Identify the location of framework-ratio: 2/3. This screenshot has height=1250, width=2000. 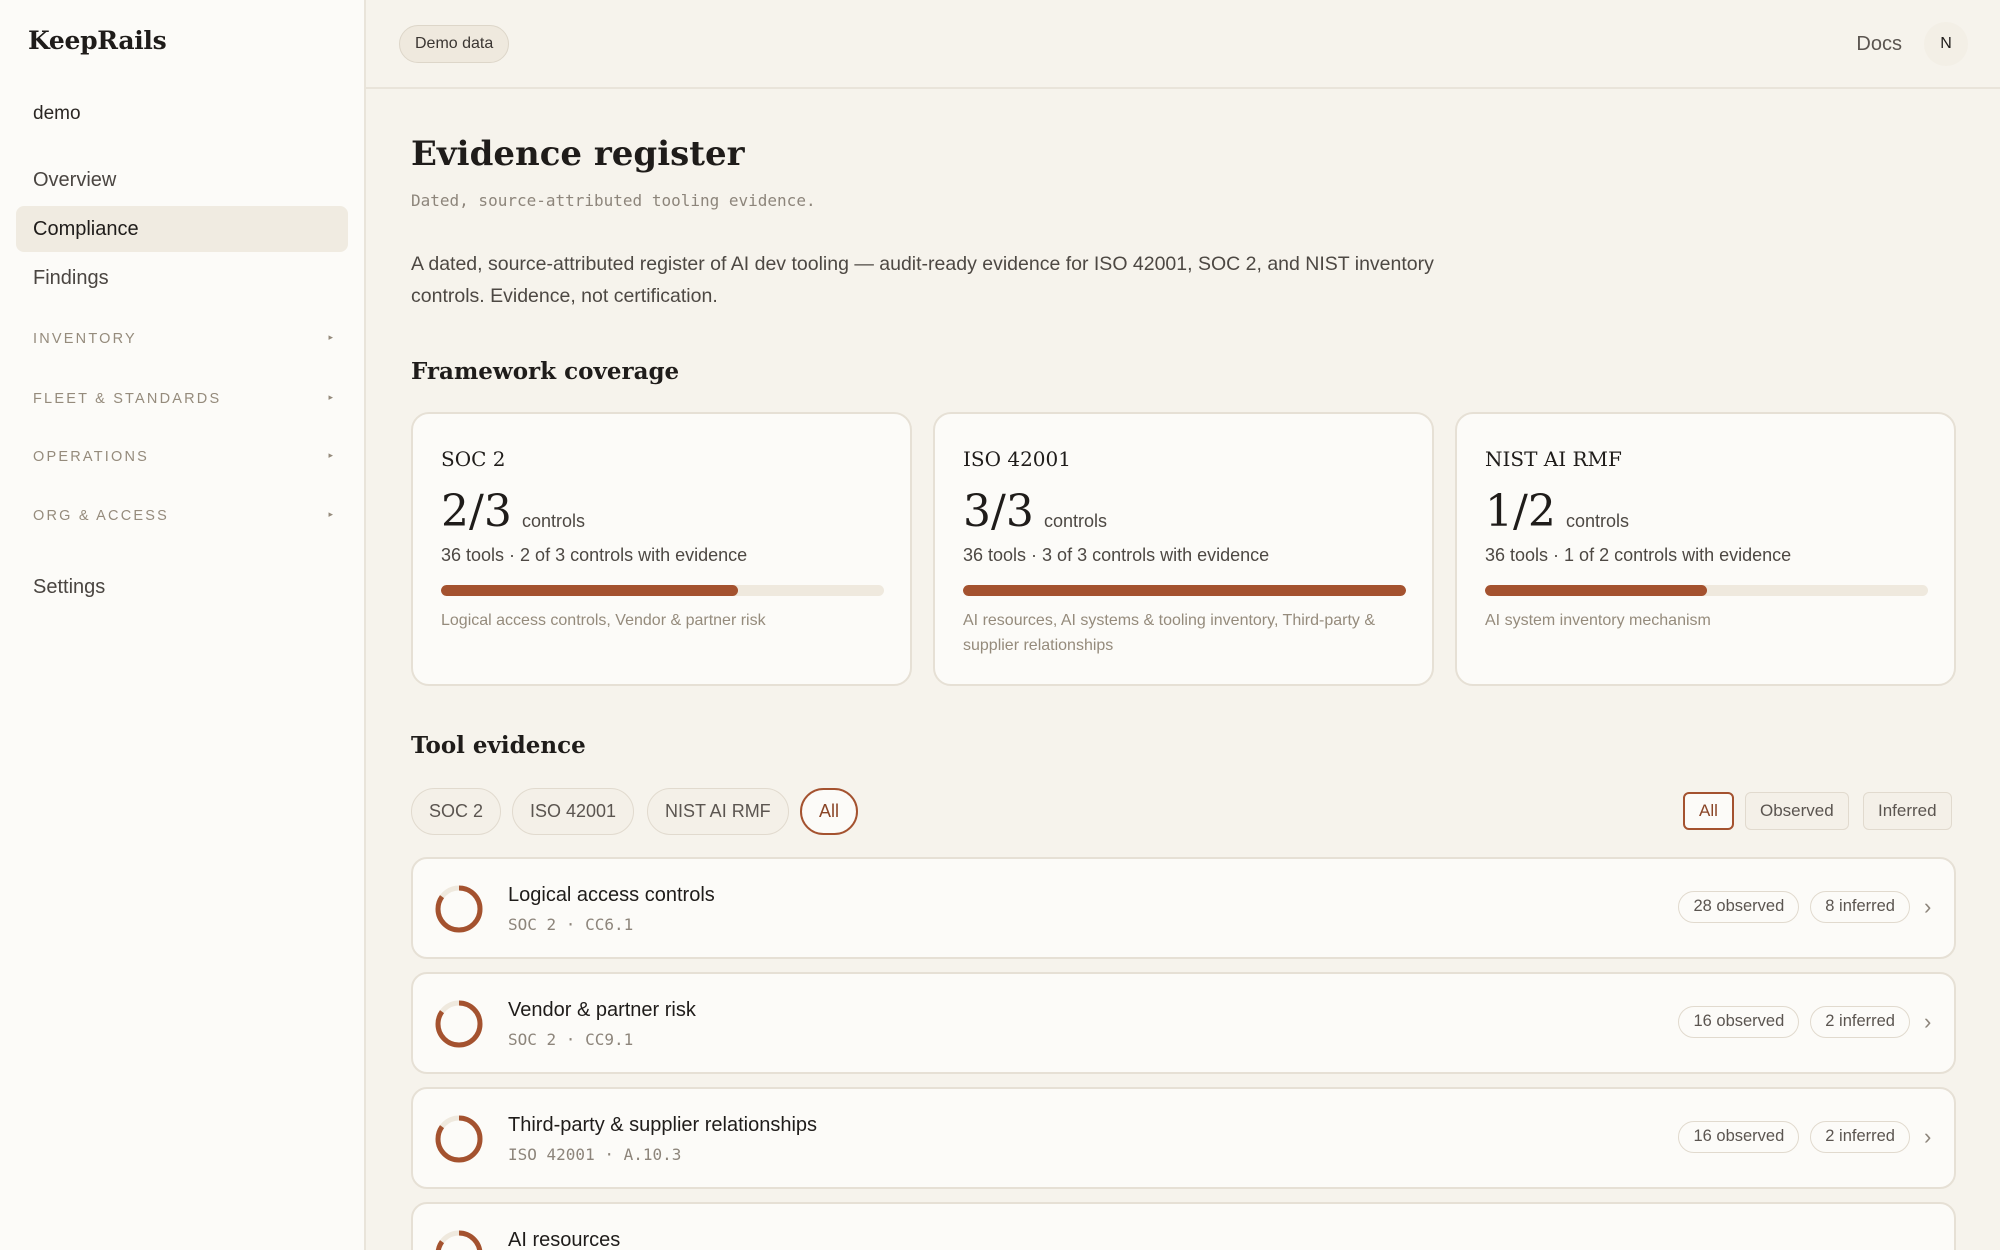
(476, 511).